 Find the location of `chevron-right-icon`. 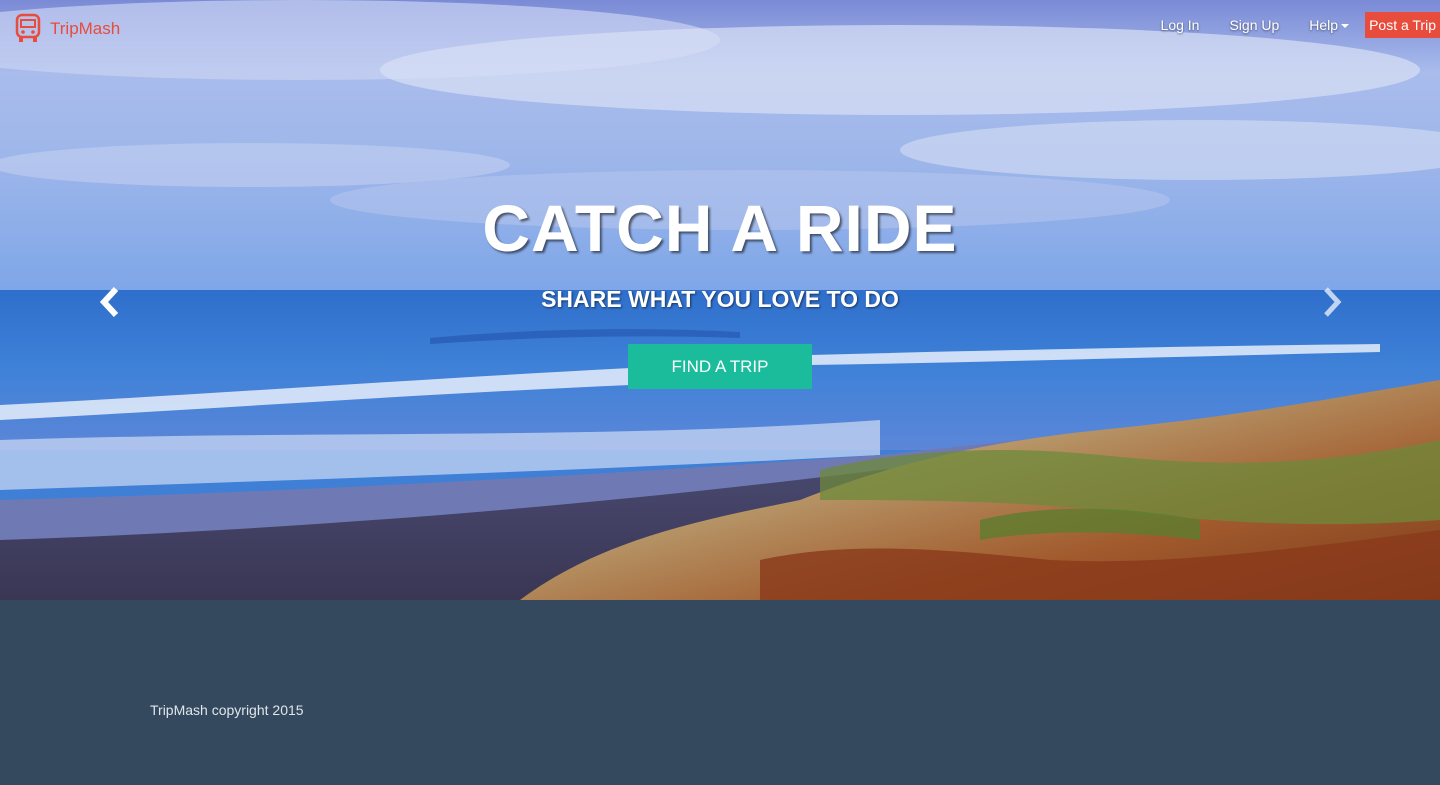

chevron-right-icon is located at coordinates (1333, 302).